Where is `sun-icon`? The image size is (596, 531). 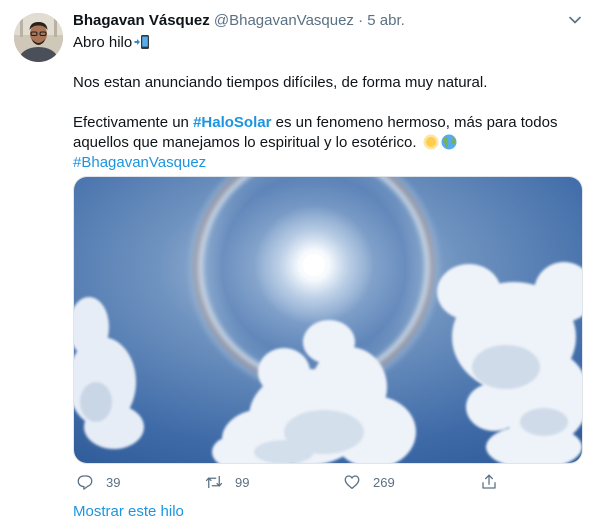
sun-icon is located at coordinates (431, 142).